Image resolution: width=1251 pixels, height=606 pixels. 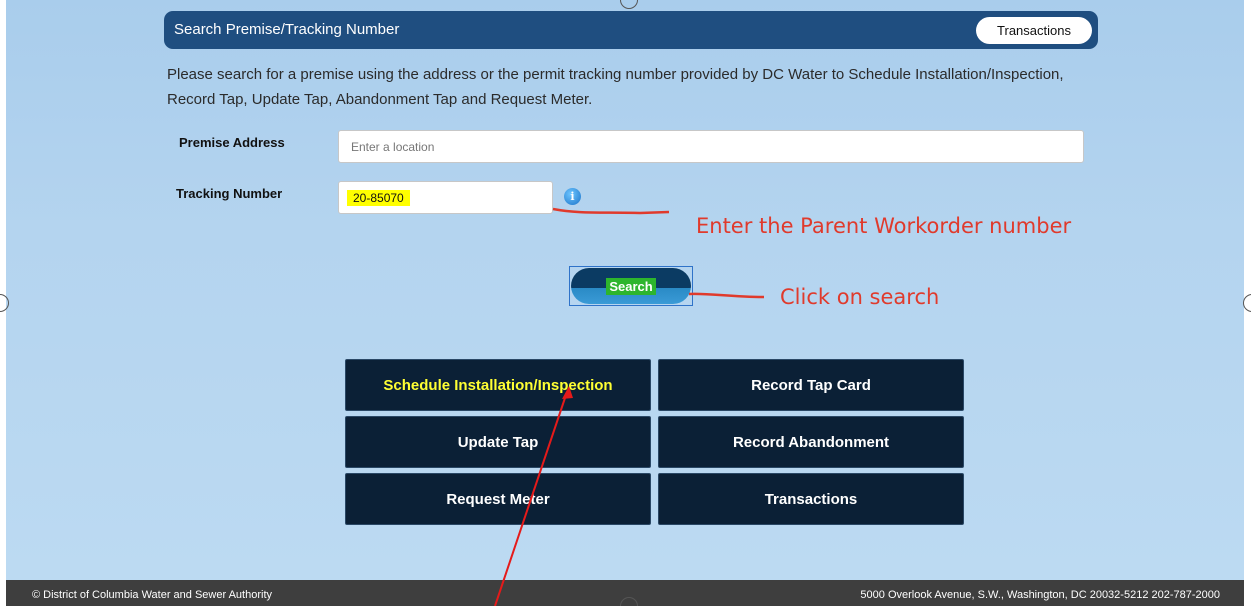 I want to click on update-tap-label: Update Tap, so click(x=498, y=442).